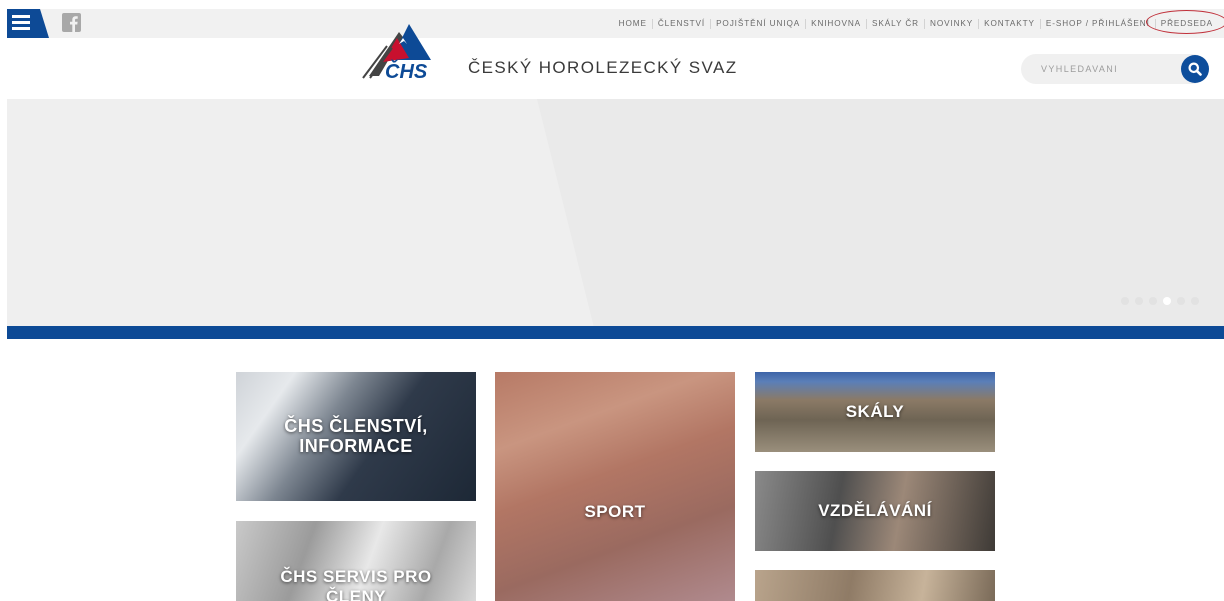 This screenshot has width=1224, height=601. I want to click on tile-sport-image, so click(615, 486).